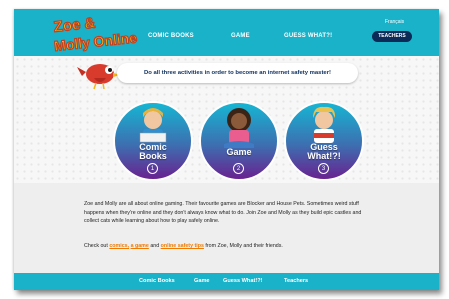 The width and height of the screenshot is (449, 299). Describe the element at coordinates (392, 36) in the screenshot. I see `teachers-button: TEACHERS` at that location.